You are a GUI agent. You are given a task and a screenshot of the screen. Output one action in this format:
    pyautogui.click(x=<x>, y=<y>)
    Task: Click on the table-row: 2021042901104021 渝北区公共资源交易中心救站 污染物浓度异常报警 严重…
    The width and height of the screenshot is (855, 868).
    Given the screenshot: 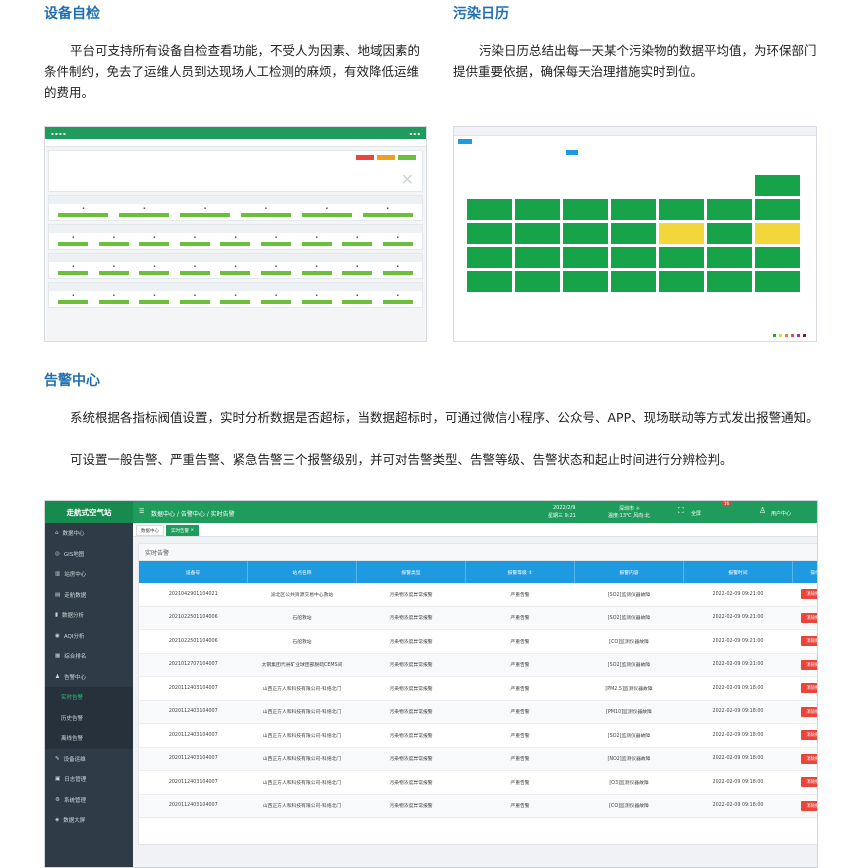 What is the action you would take?
    pyautogui.click(x=478, y=595)
    